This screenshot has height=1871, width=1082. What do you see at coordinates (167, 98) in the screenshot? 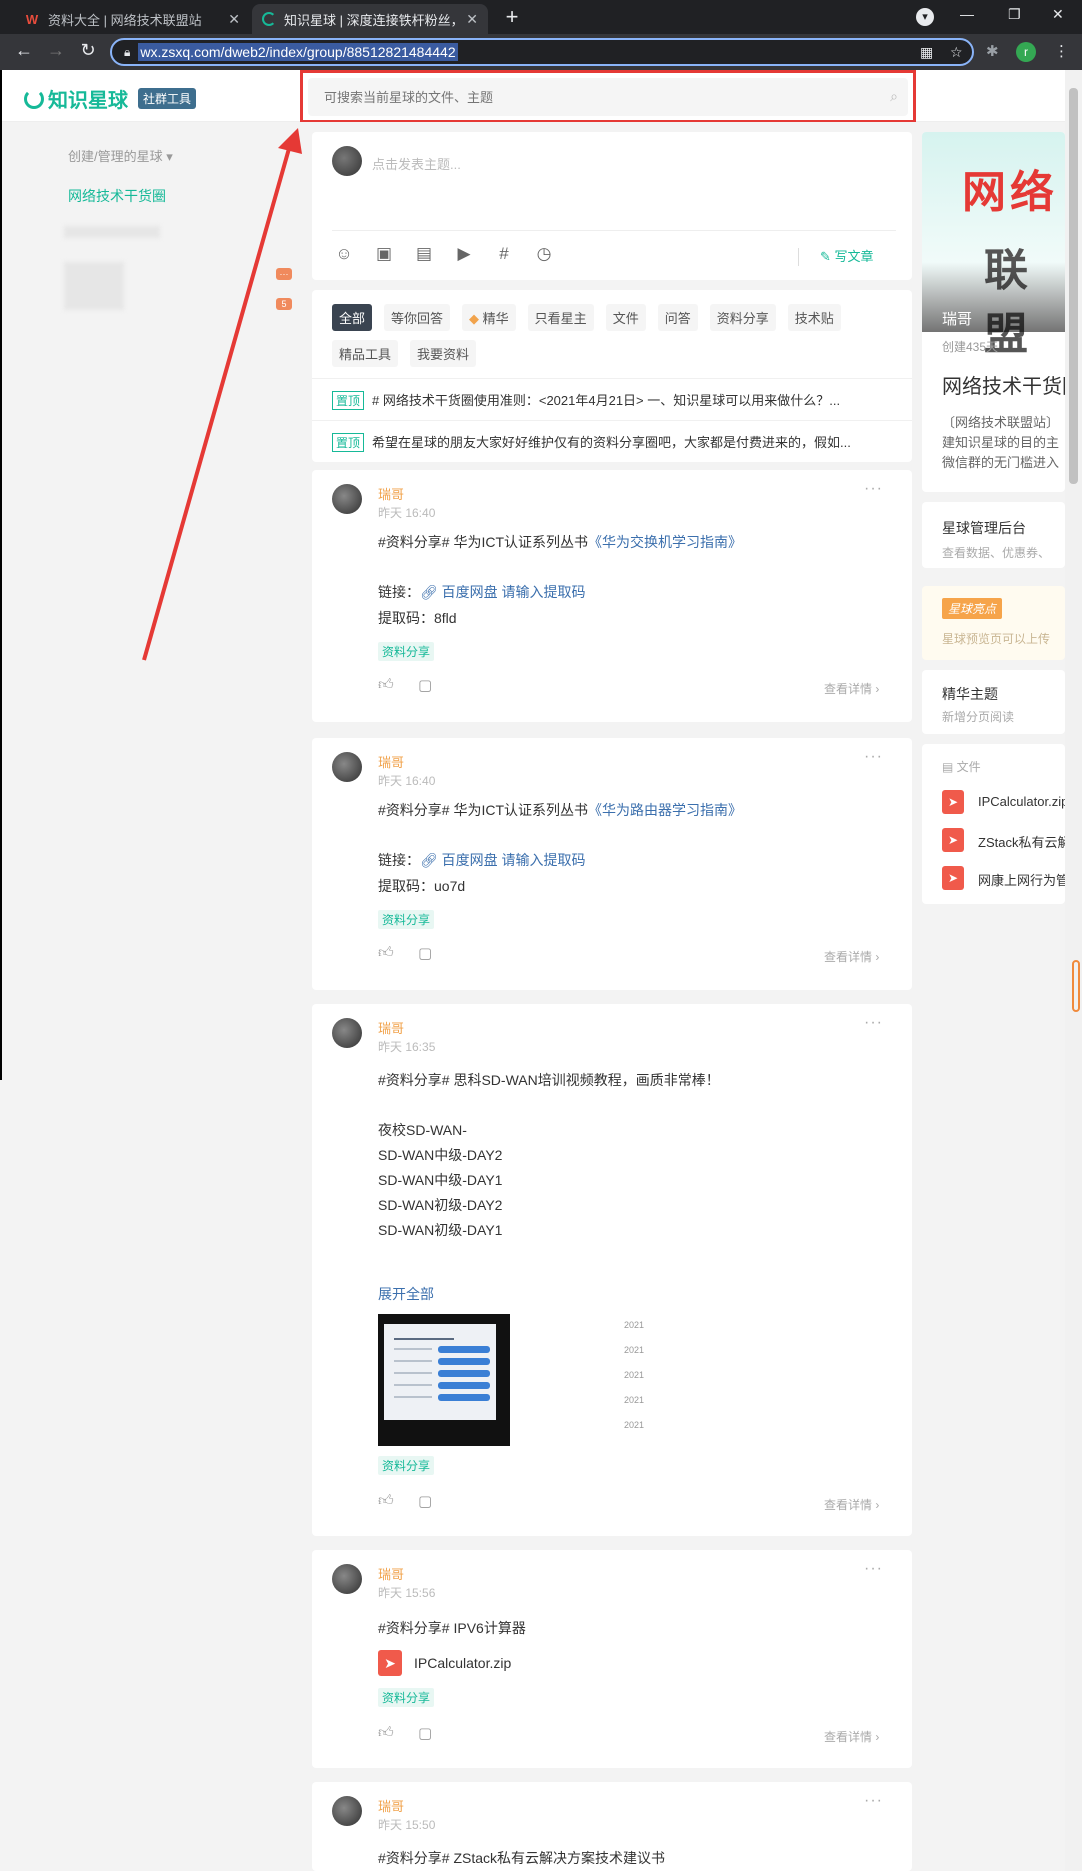
I see `brand-badge: 社群工具` at bounding box center [167, 98].